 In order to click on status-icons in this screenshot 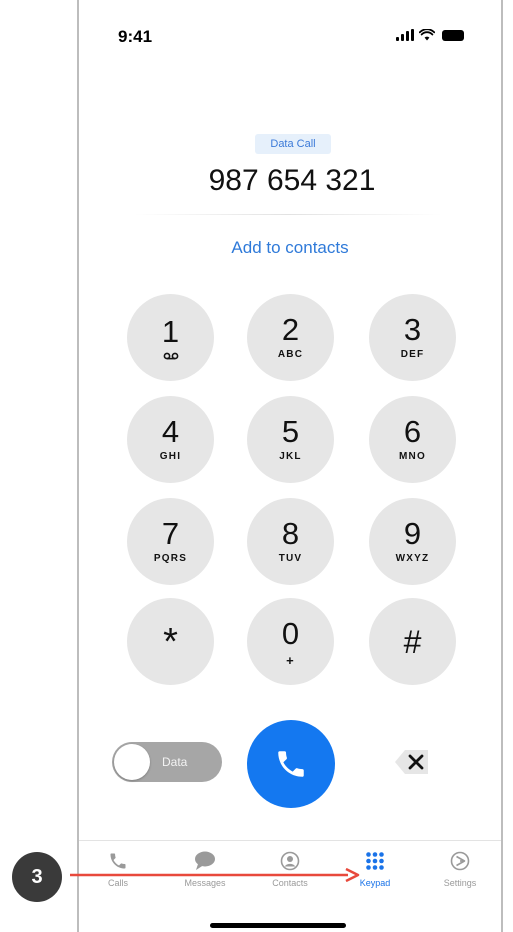, I will do `click(430, 35)`.